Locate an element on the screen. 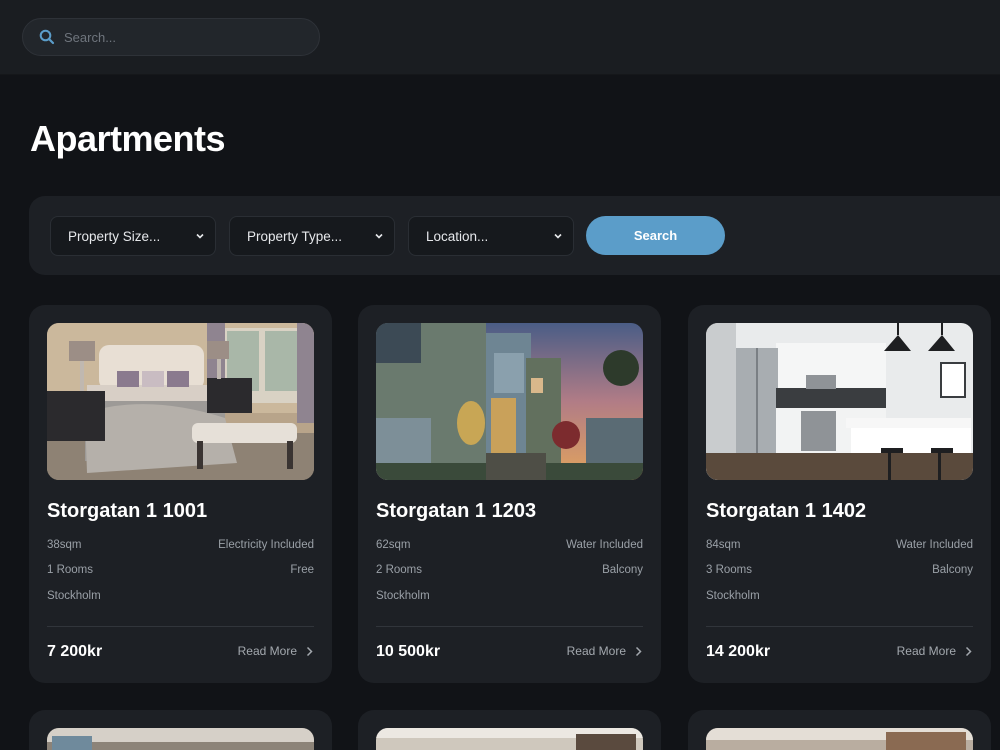 Image resolution: width=1000 pixels, height=750 pixels. card-feature-1: Electricity Included is located at coordinates (266, 545).